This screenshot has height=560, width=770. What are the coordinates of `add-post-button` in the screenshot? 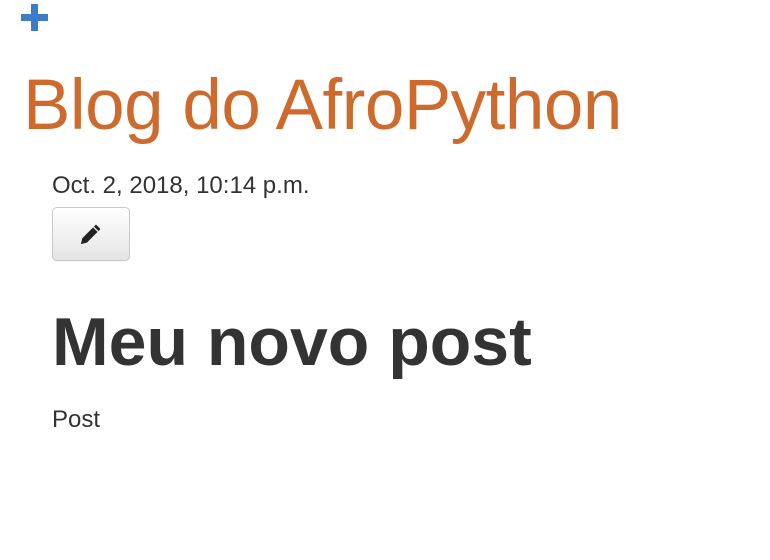 It's located at (34, 17).